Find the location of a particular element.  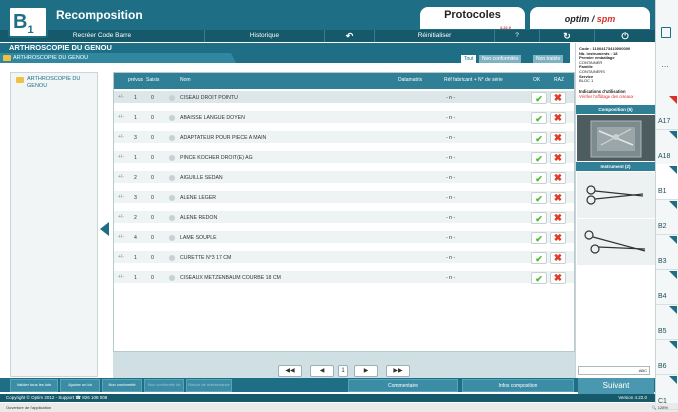

table-row: +/- 1 0 ABAISSE LANGUE DOYEN - n - ✔ ✖ is located at coordinates (344, 118).